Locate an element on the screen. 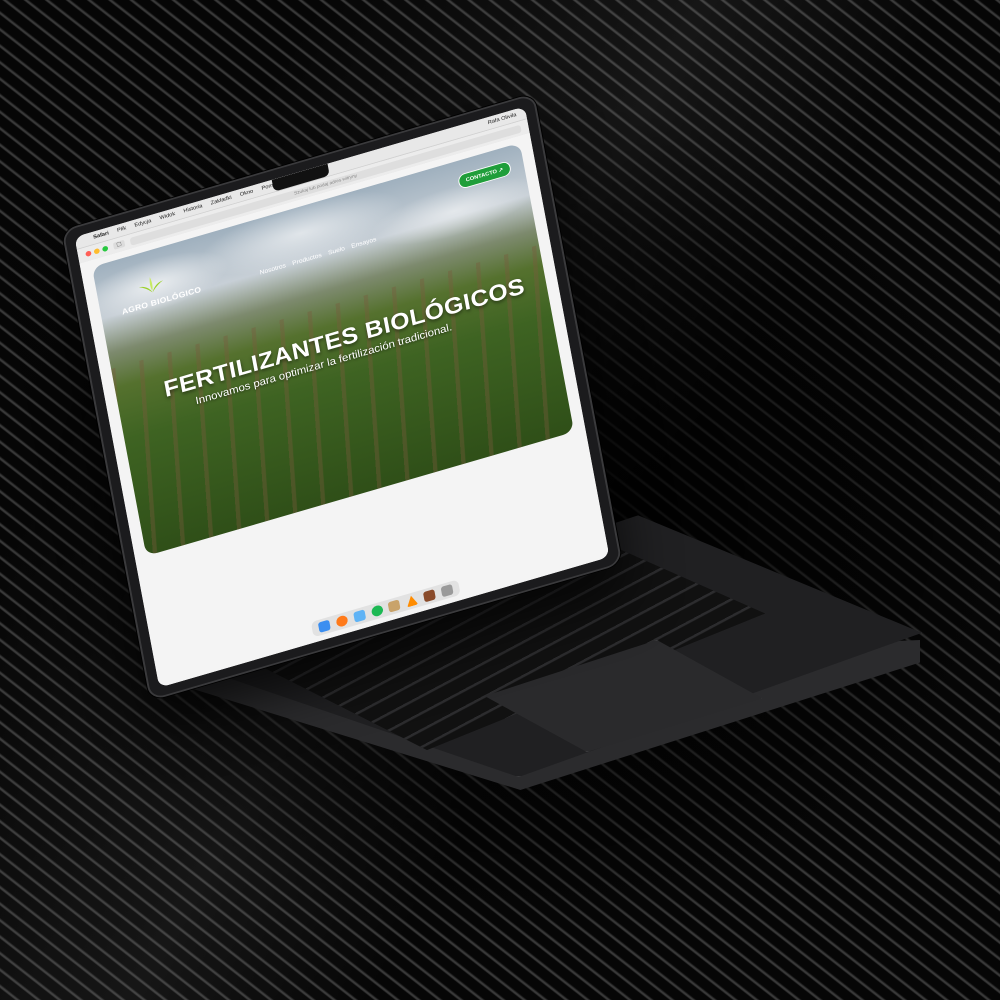 Image resolution: width=1000 pixels, height=1000 pixels. close-window-button is located at coordinates (88, 254).